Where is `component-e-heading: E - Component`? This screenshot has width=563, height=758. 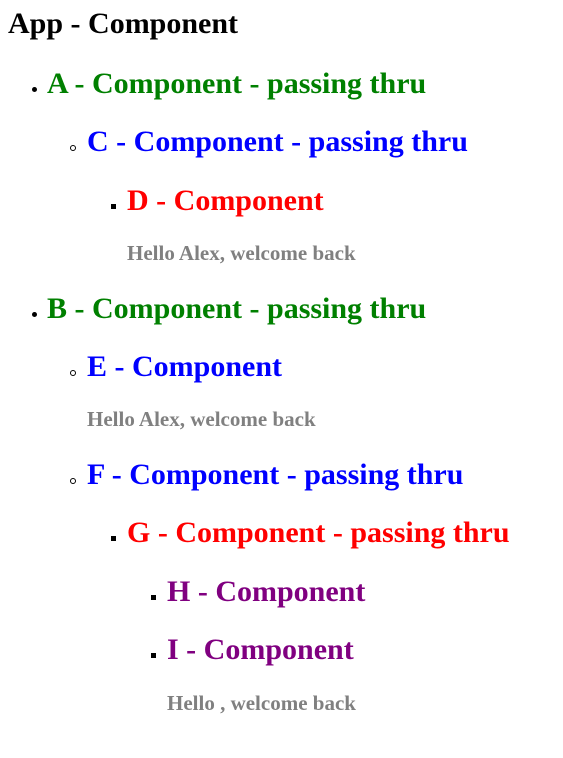
component-e-heading: E - Component is located at coordinates (185, 366).